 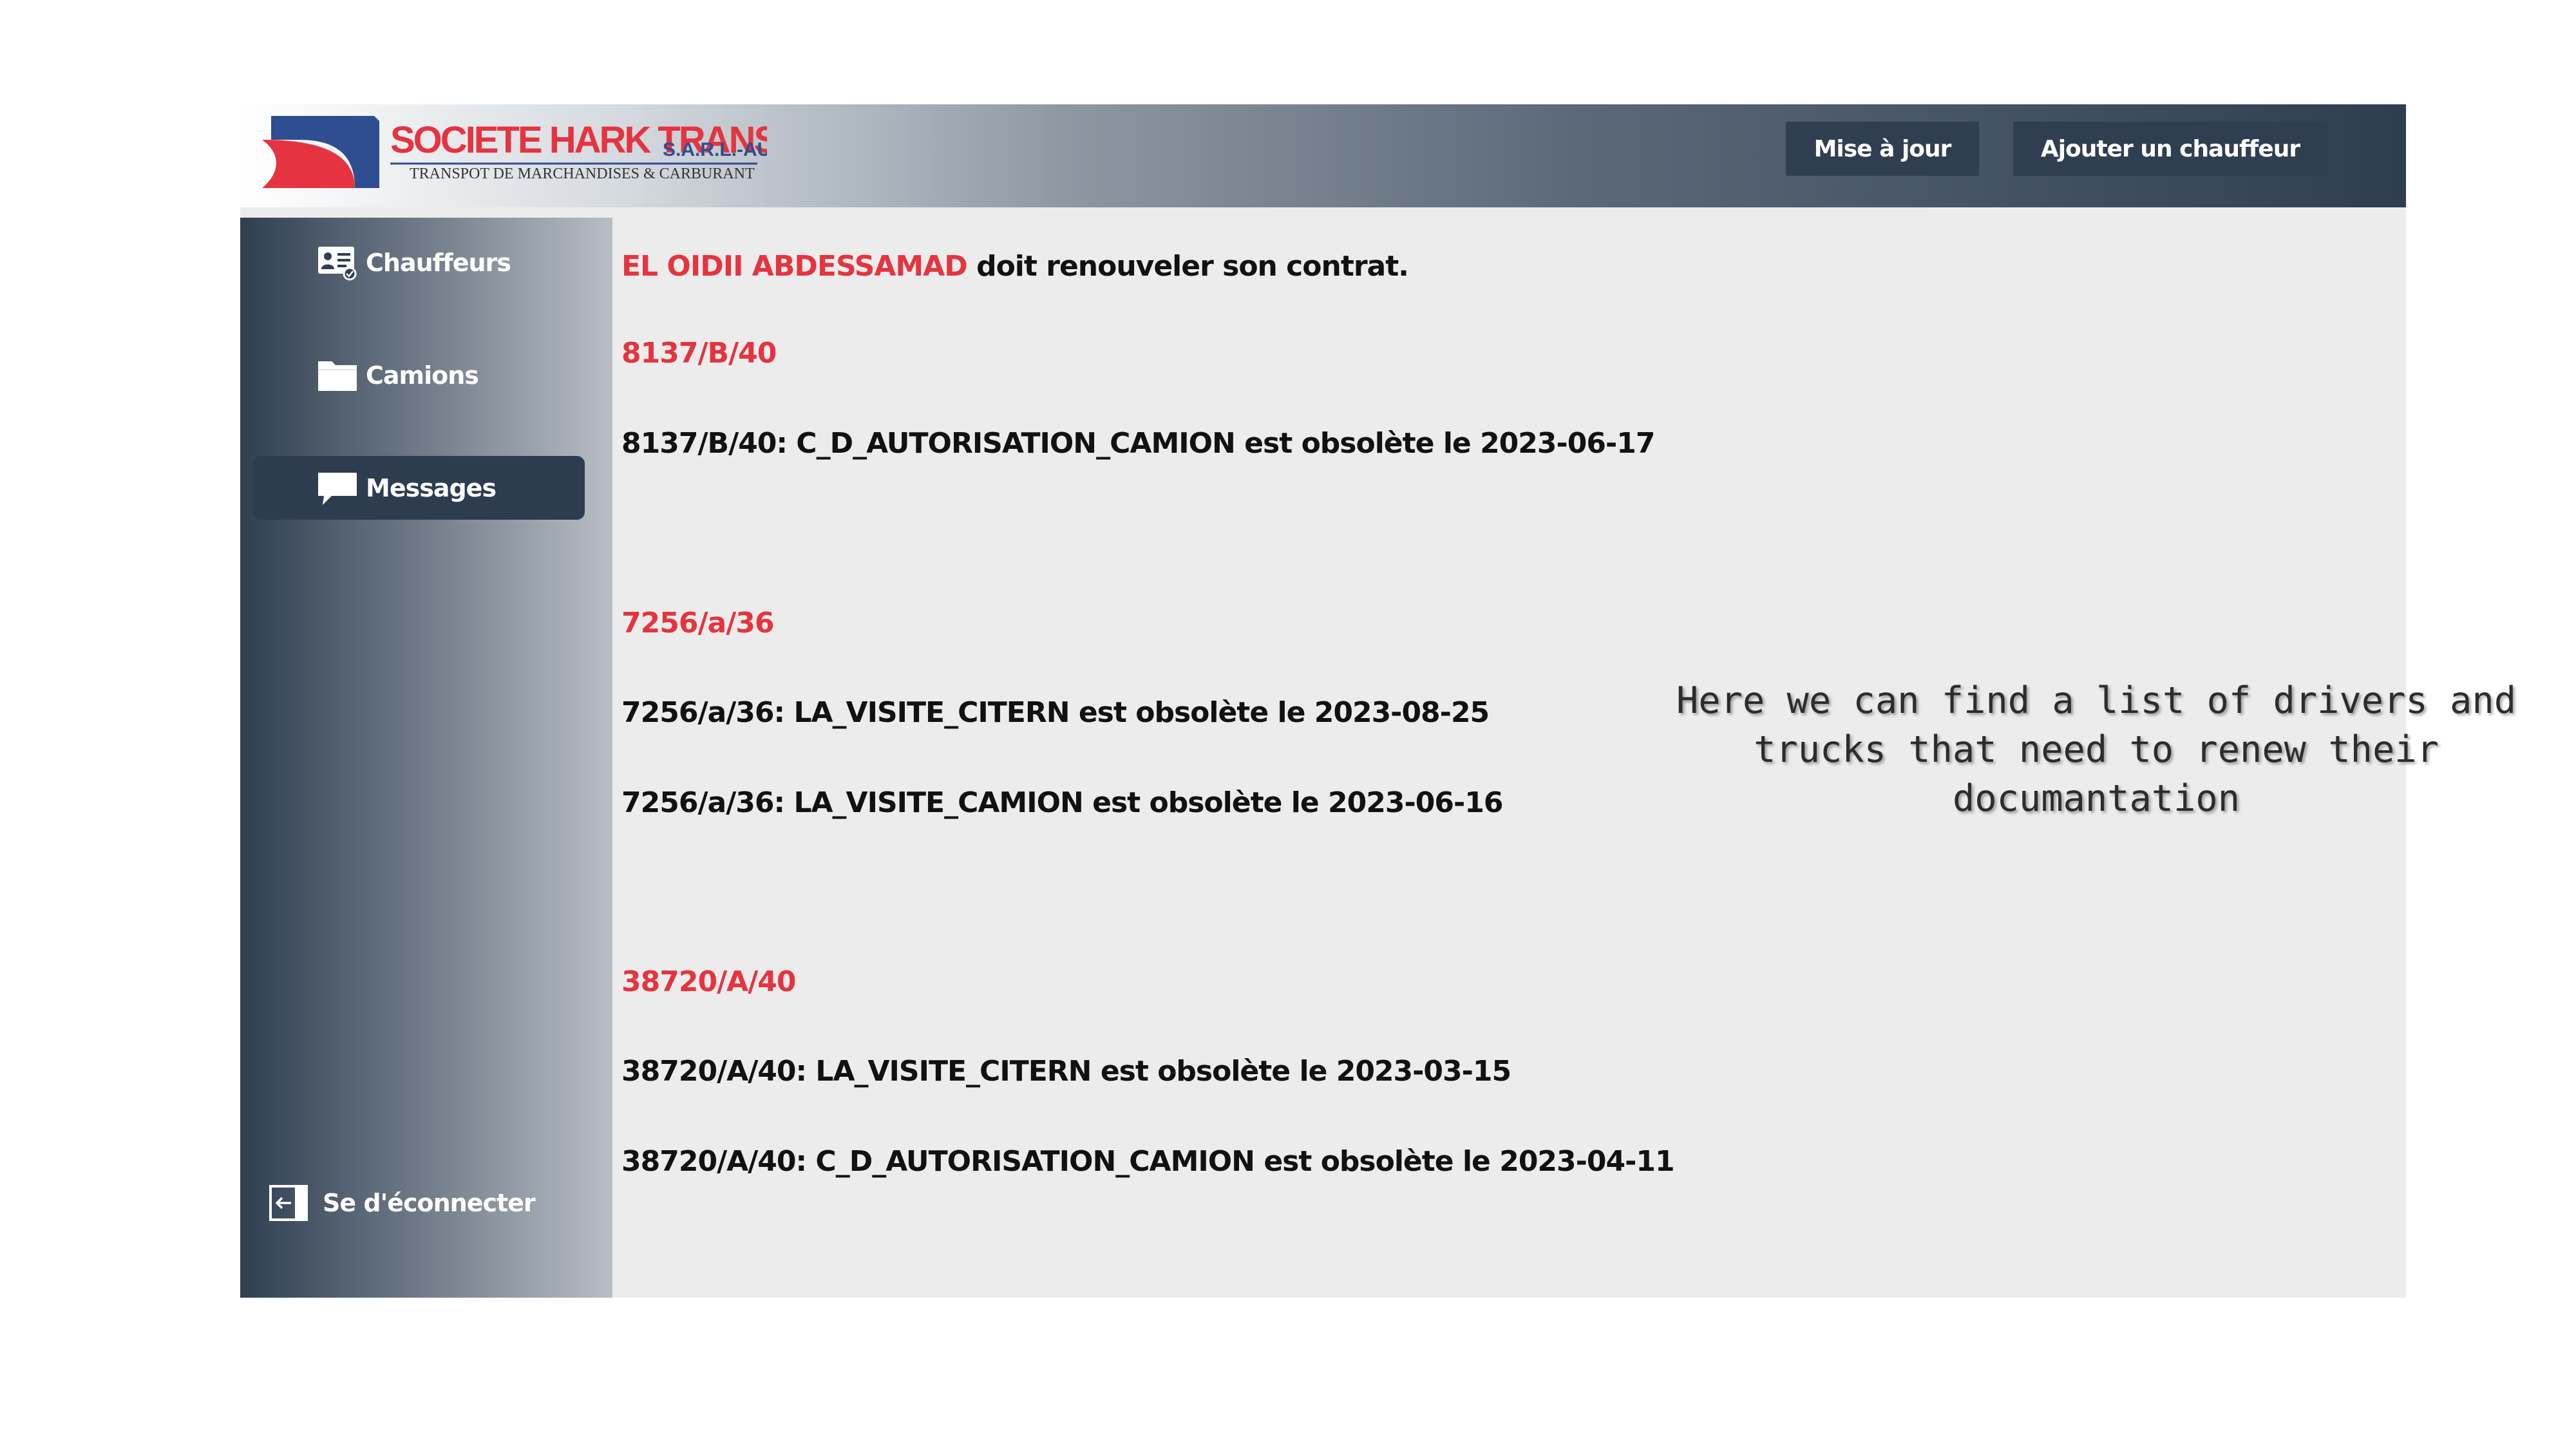 I want to click on logout-icon, so click(x=288, y=1203).